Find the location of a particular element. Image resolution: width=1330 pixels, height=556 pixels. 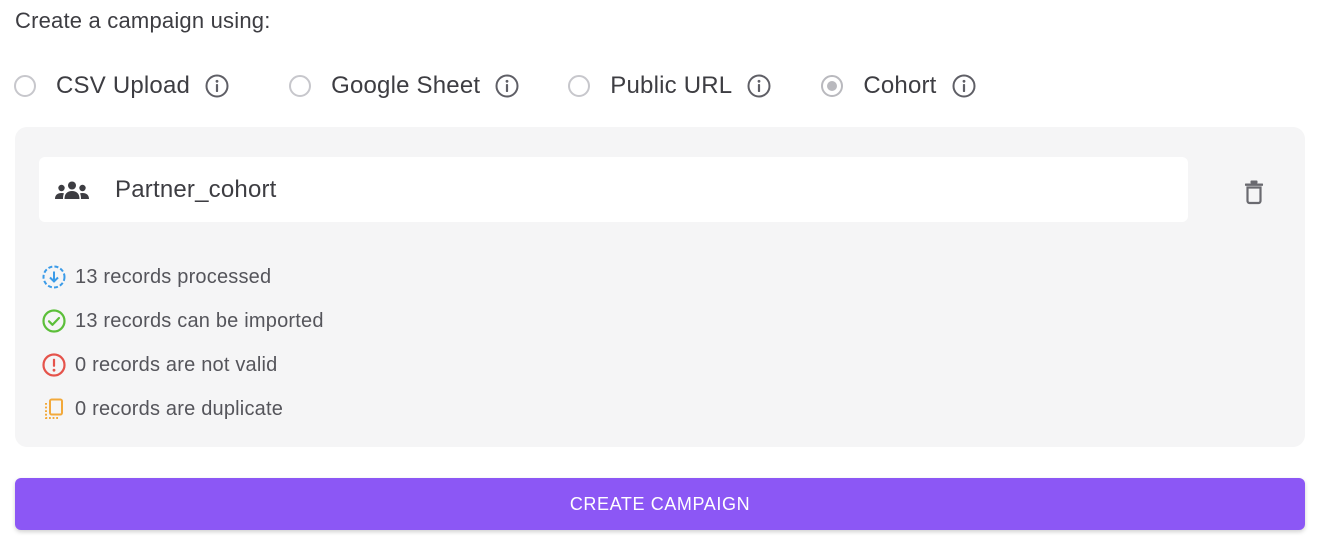

page-heading: Create a campaign using: is located at coordinates (143, 20).